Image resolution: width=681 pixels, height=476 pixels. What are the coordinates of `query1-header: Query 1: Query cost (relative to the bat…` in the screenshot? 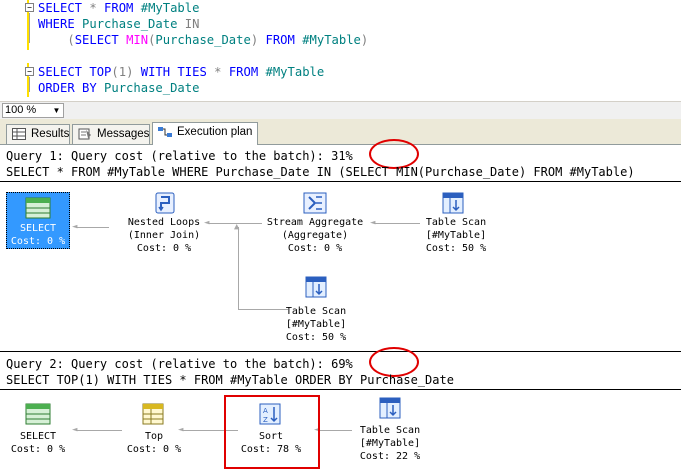 It's located at (179, 156).